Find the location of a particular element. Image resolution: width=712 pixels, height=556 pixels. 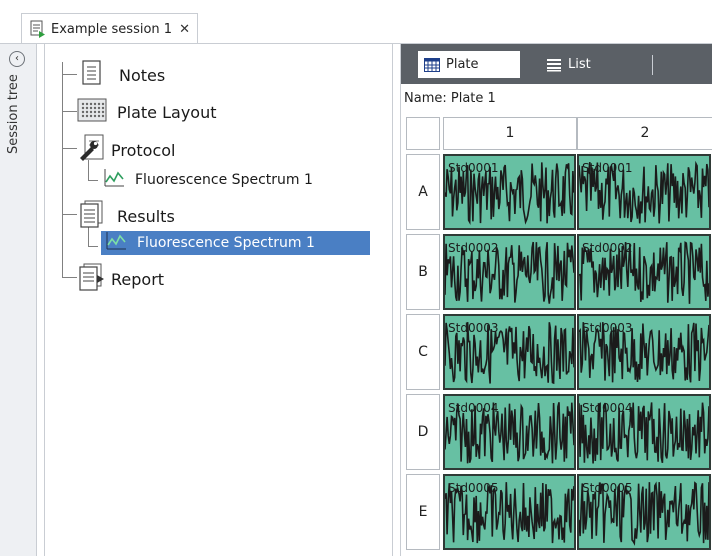

close-tab-icon: ✕ is located at coordinates (184, 29).